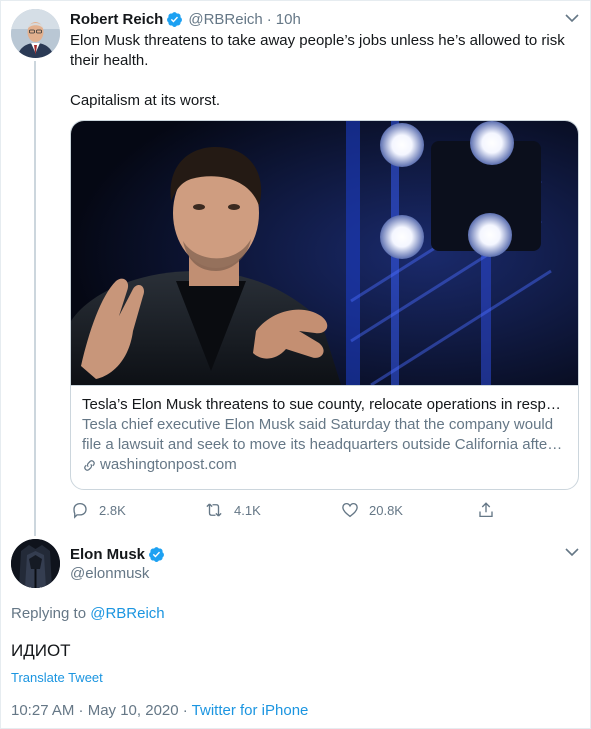  I want to click on reply-count: 2.8K, so click(112, 510).